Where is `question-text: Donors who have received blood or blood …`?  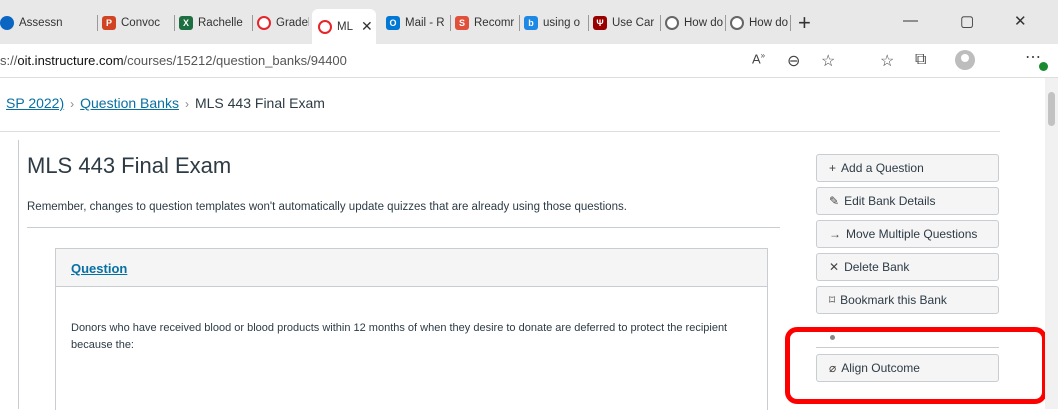 question-text: Donors who have received blood or blood … is located at coordinates (399, 336).